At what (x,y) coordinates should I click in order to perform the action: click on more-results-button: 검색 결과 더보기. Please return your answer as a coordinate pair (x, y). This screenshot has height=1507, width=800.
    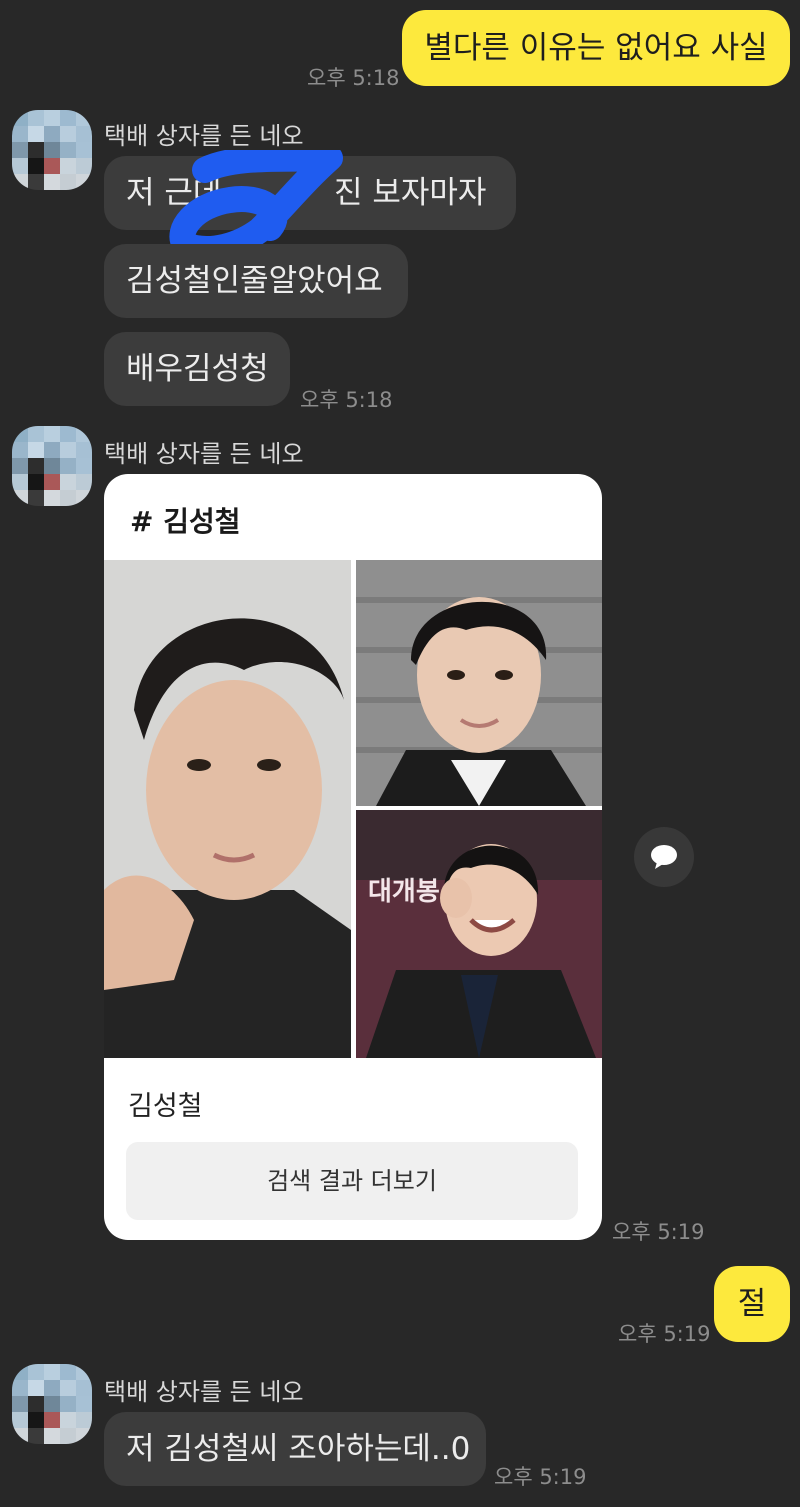
    Looking at the image, I should click on (352, 1181).